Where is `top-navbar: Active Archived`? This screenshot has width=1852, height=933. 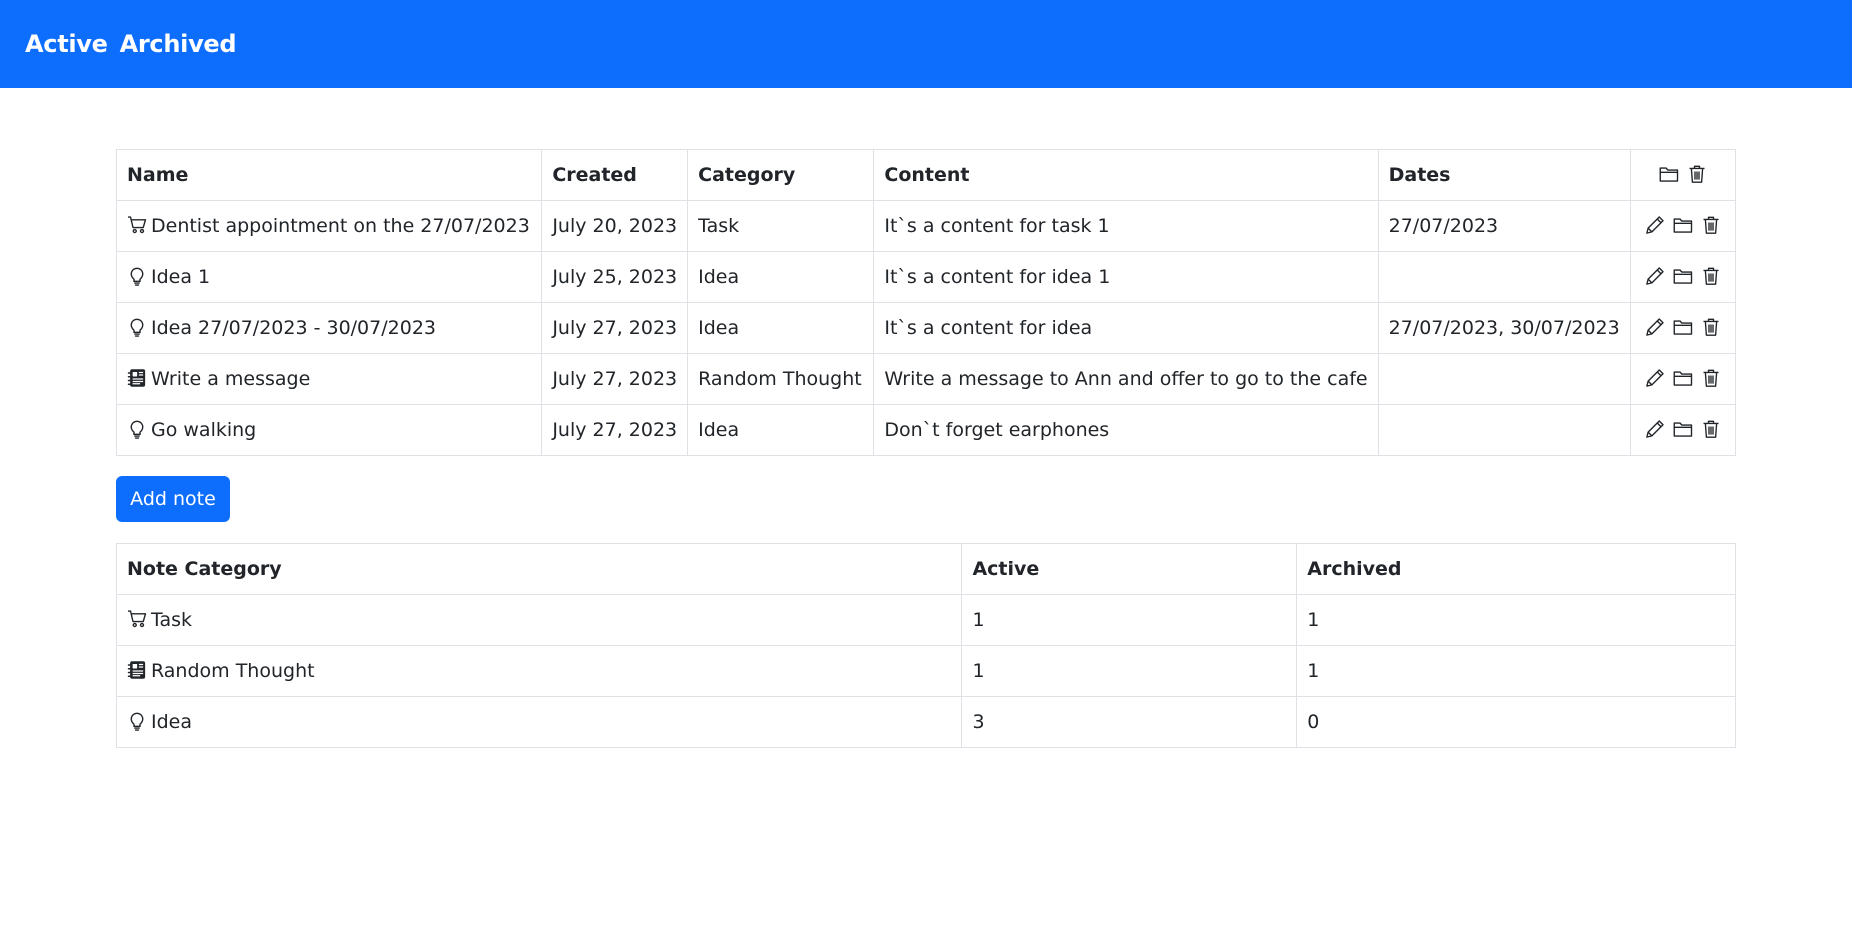
top-navbar: Active Archived is located at coordinates (926, 44).